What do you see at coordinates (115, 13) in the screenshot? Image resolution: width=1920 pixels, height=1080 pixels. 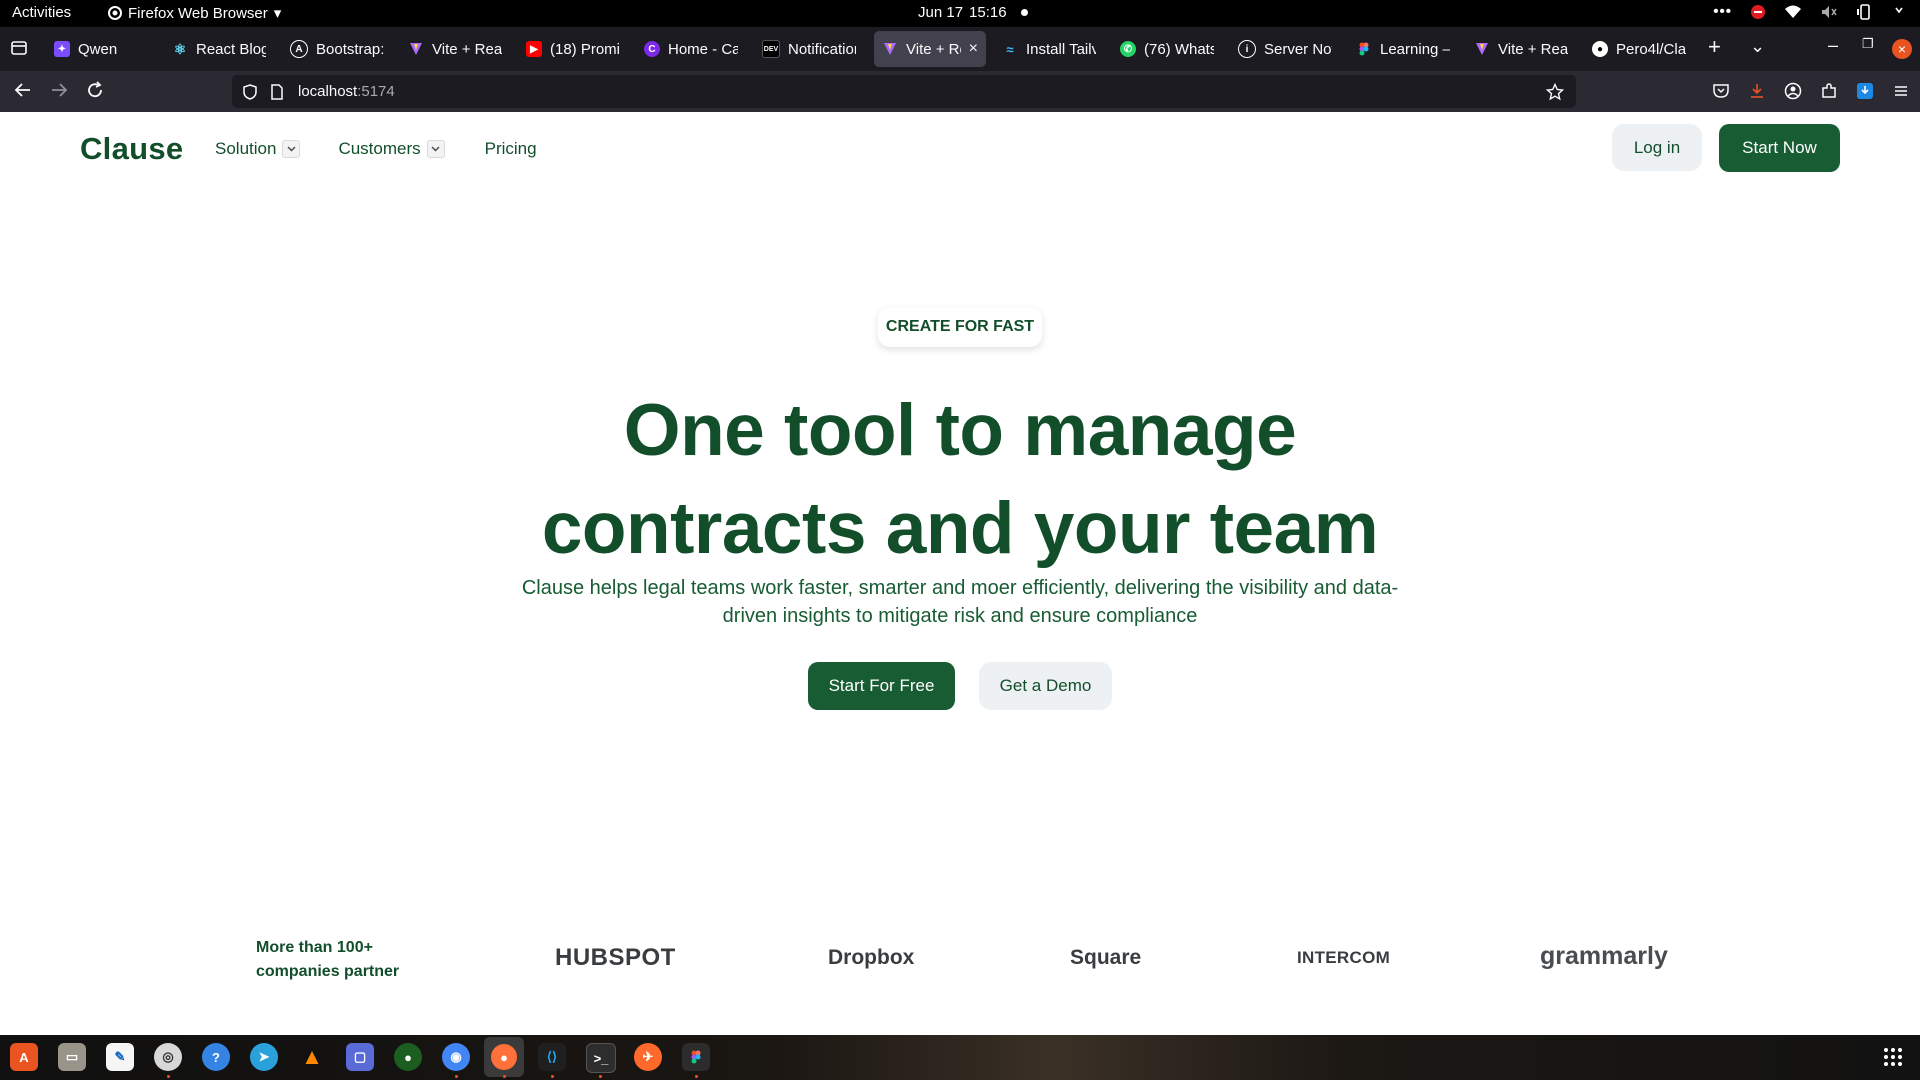 I see `firefox-small-icon` at bounding box center [115, 13].